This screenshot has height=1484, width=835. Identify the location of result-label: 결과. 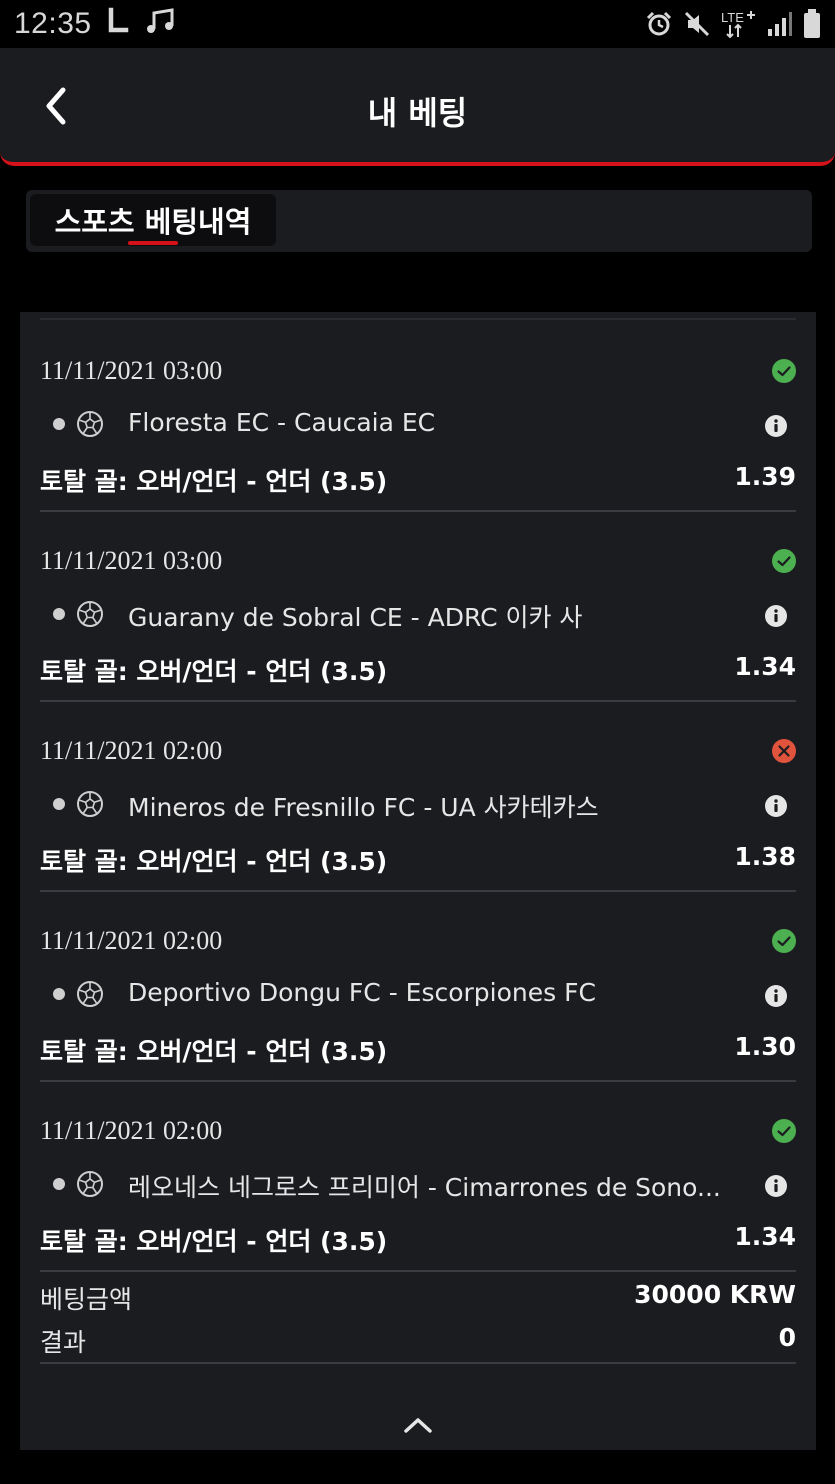
(63, 1342).